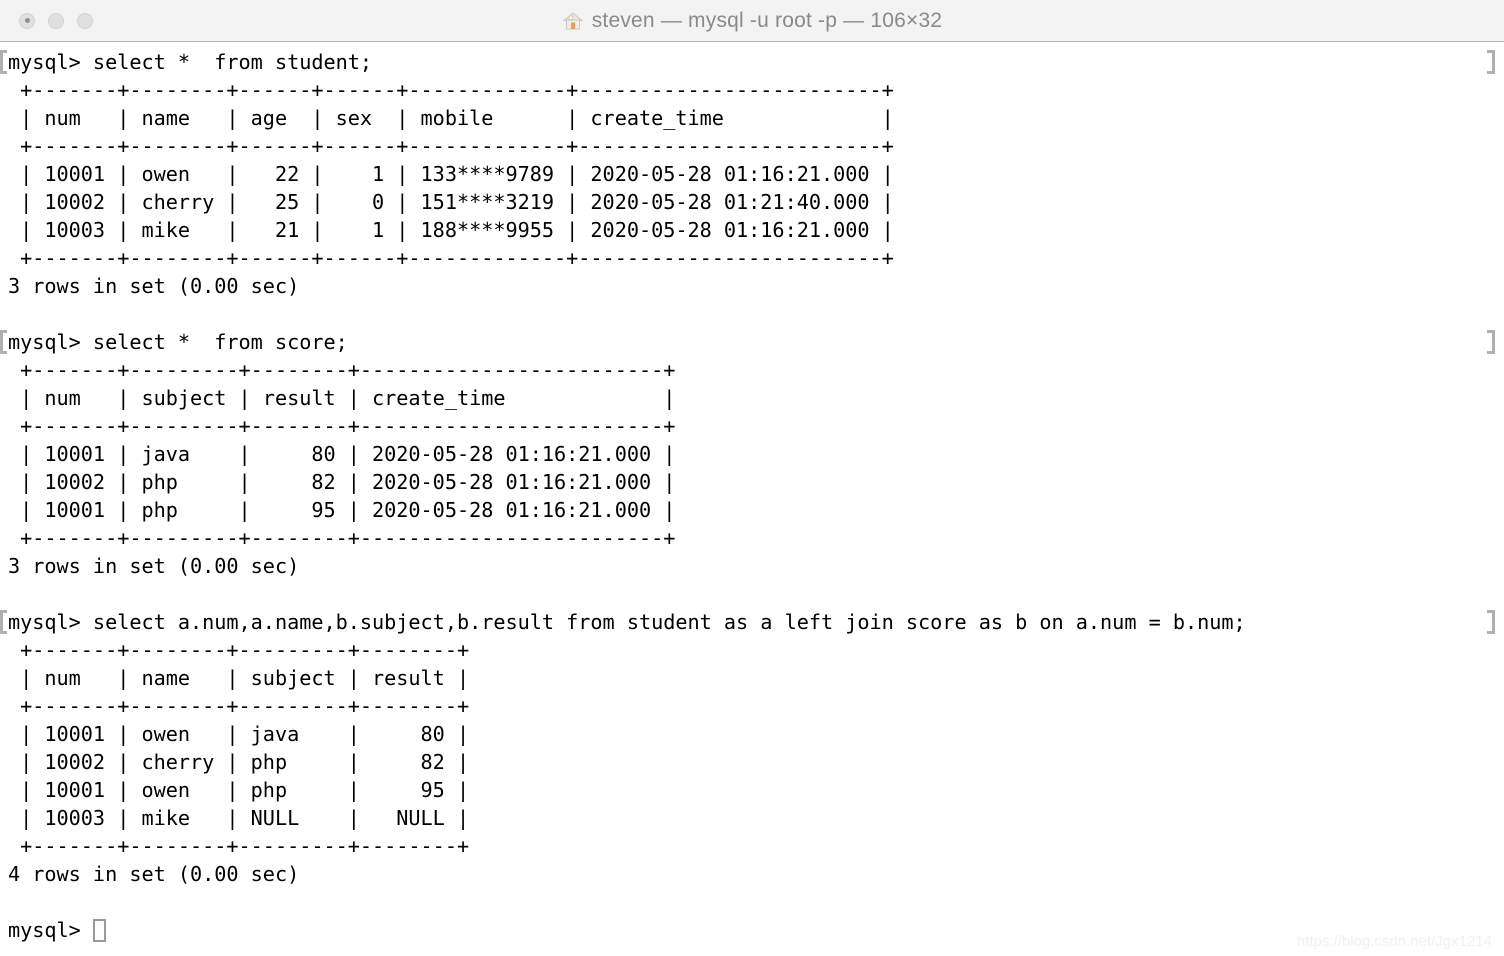  I want to click on terminal-input-line: mysql>, so click(756, 930).